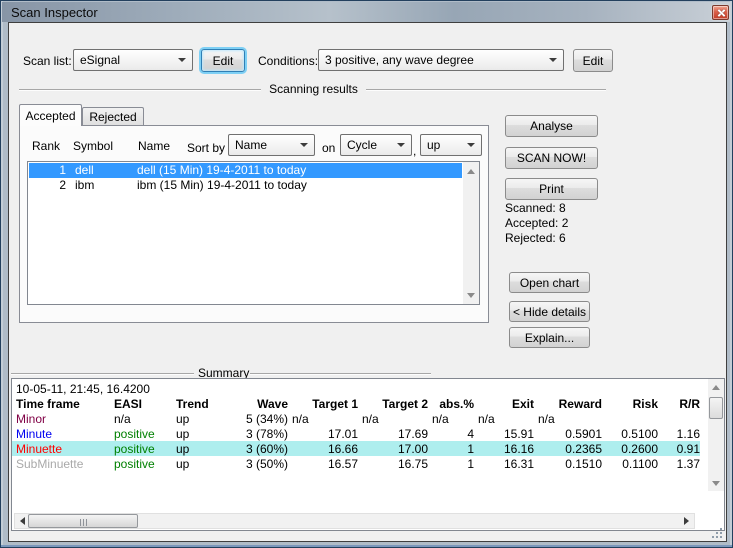 The height and width of the screenshot is (548, 733). I want to click on tab-accepted: Accepted, so click(50, 115).